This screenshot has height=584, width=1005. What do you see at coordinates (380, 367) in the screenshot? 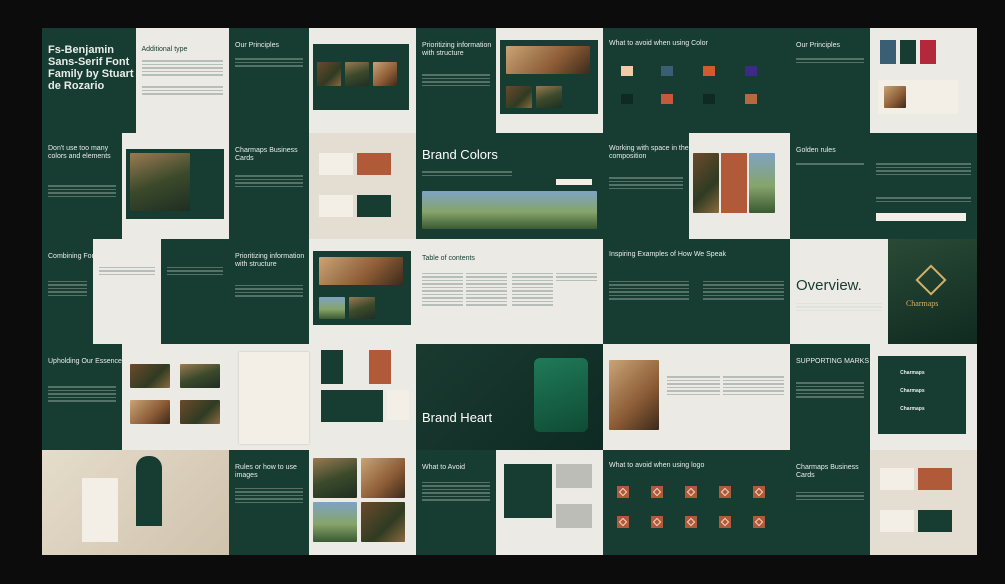
I see `card-rust` at bounding box center [380, 367].